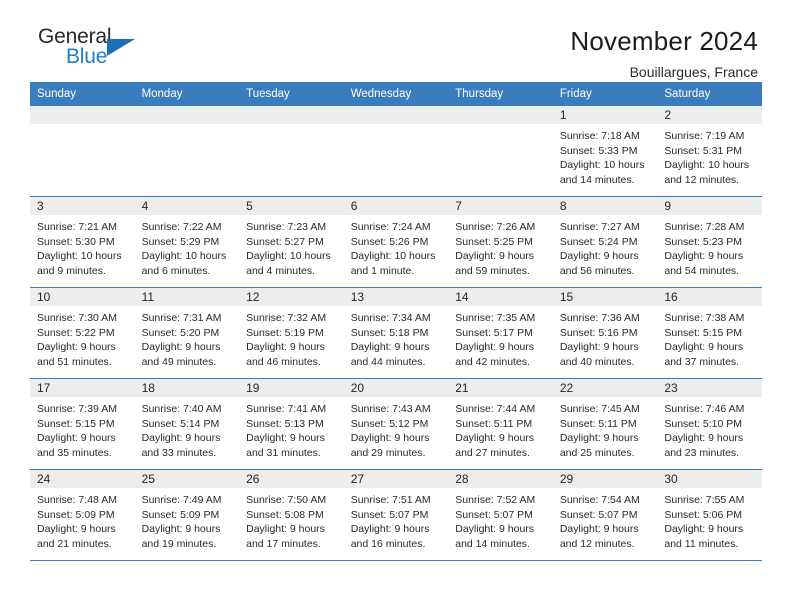 This screenshot has width=792, height=612. What do you see at coordinates (76, 241) in the screenshot?
I see `sunset-time: Sunset: 5:30 PM` at bounding box center [76, 241].